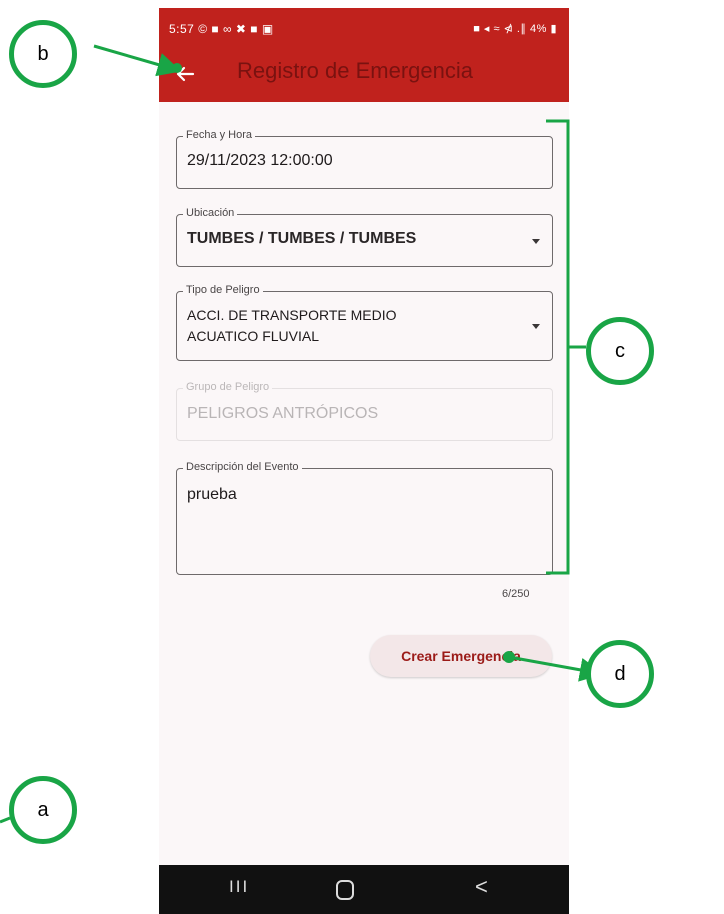 The height and width of the screenshot is (914, 724). Describe the element at coordinates (43, 810) in the screenshot. I see `callout-a: a` at that location.